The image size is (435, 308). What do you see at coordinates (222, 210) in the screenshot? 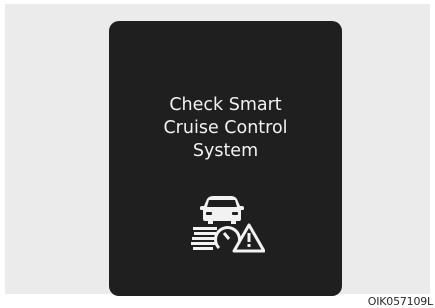
I see `car-icon` at bounding box center [222, 210].